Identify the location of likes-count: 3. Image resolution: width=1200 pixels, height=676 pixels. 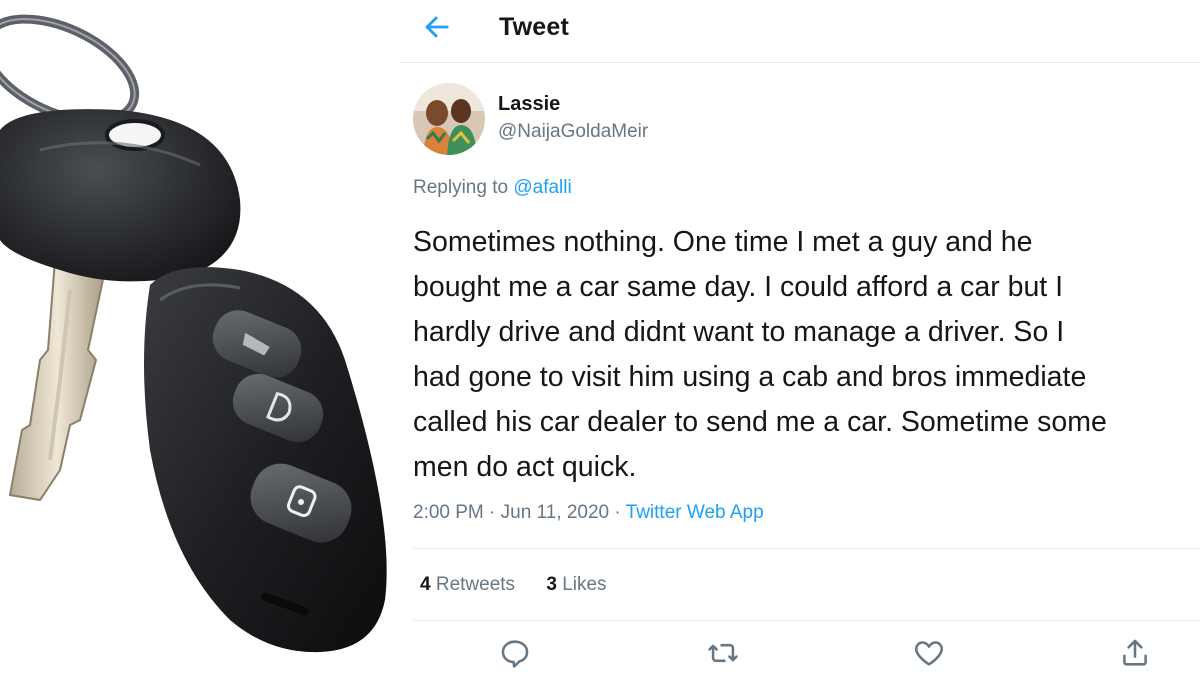
(551, 584).